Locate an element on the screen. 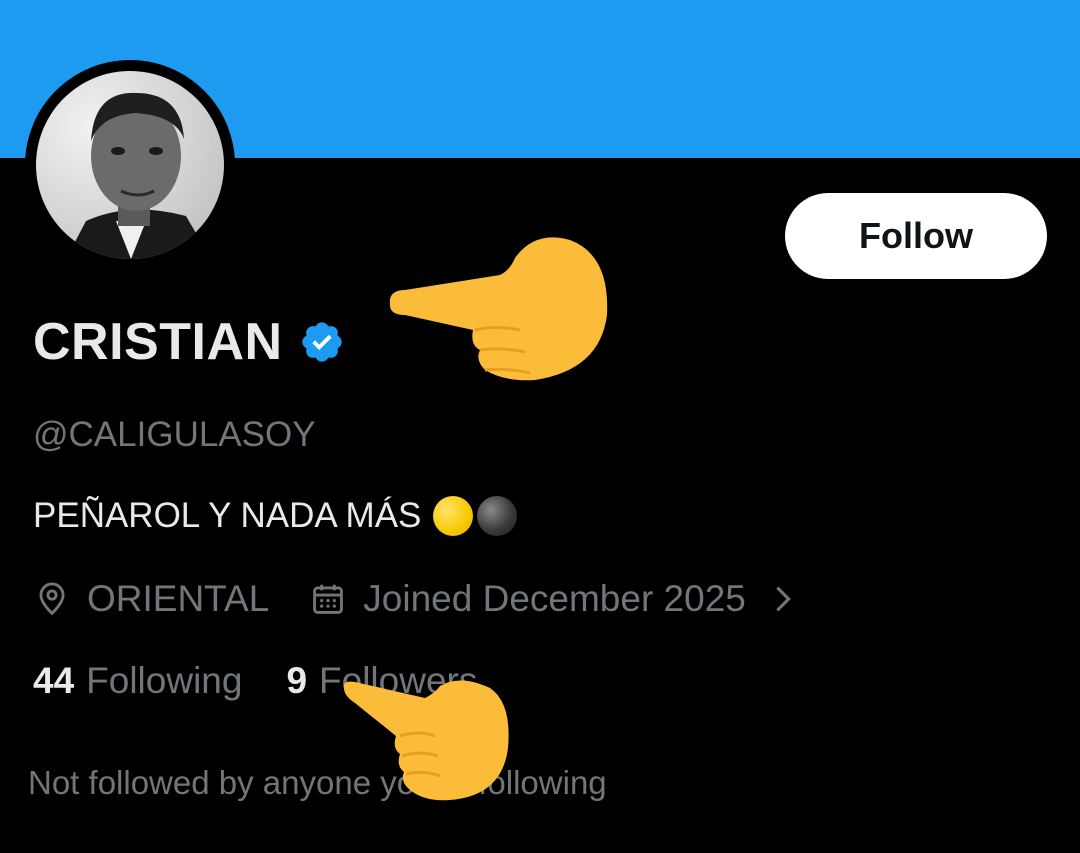 This screenshot has width=1080, height=853. black-circle-emoji is located at coordinates (497, 516).